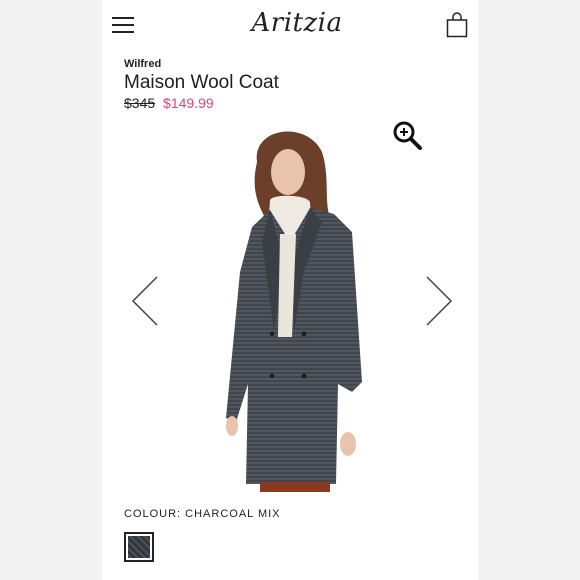 This screenshot has height=580, width=580. I want to click on colour-swatch-charcoal-mix, so click(139, 547).